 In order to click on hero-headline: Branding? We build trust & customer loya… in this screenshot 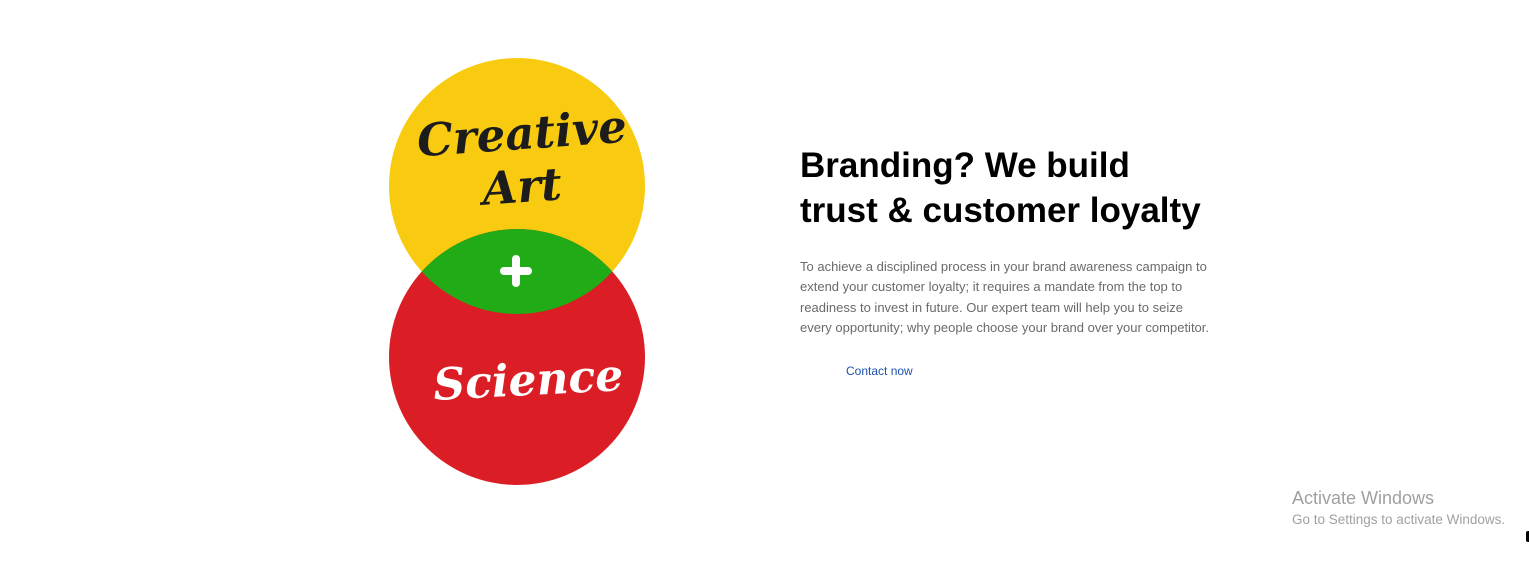, I will do `click(1015, 188)`.